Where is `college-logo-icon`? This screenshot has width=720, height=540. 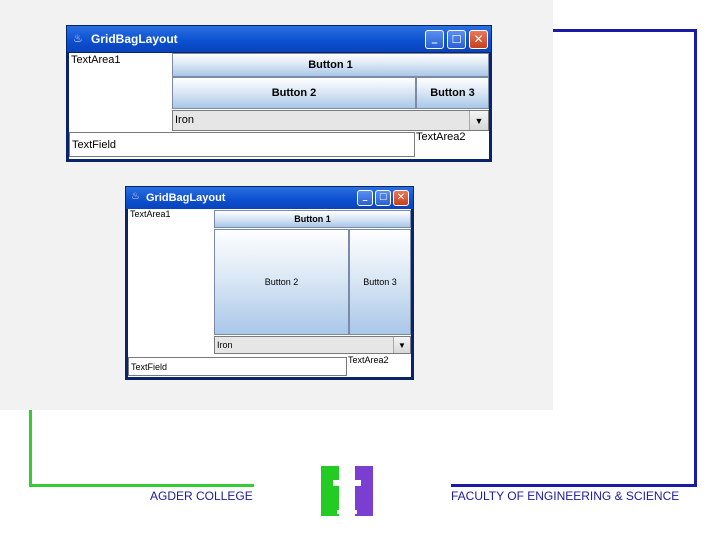 college-logo-icon is located at coordinates (347, 491).